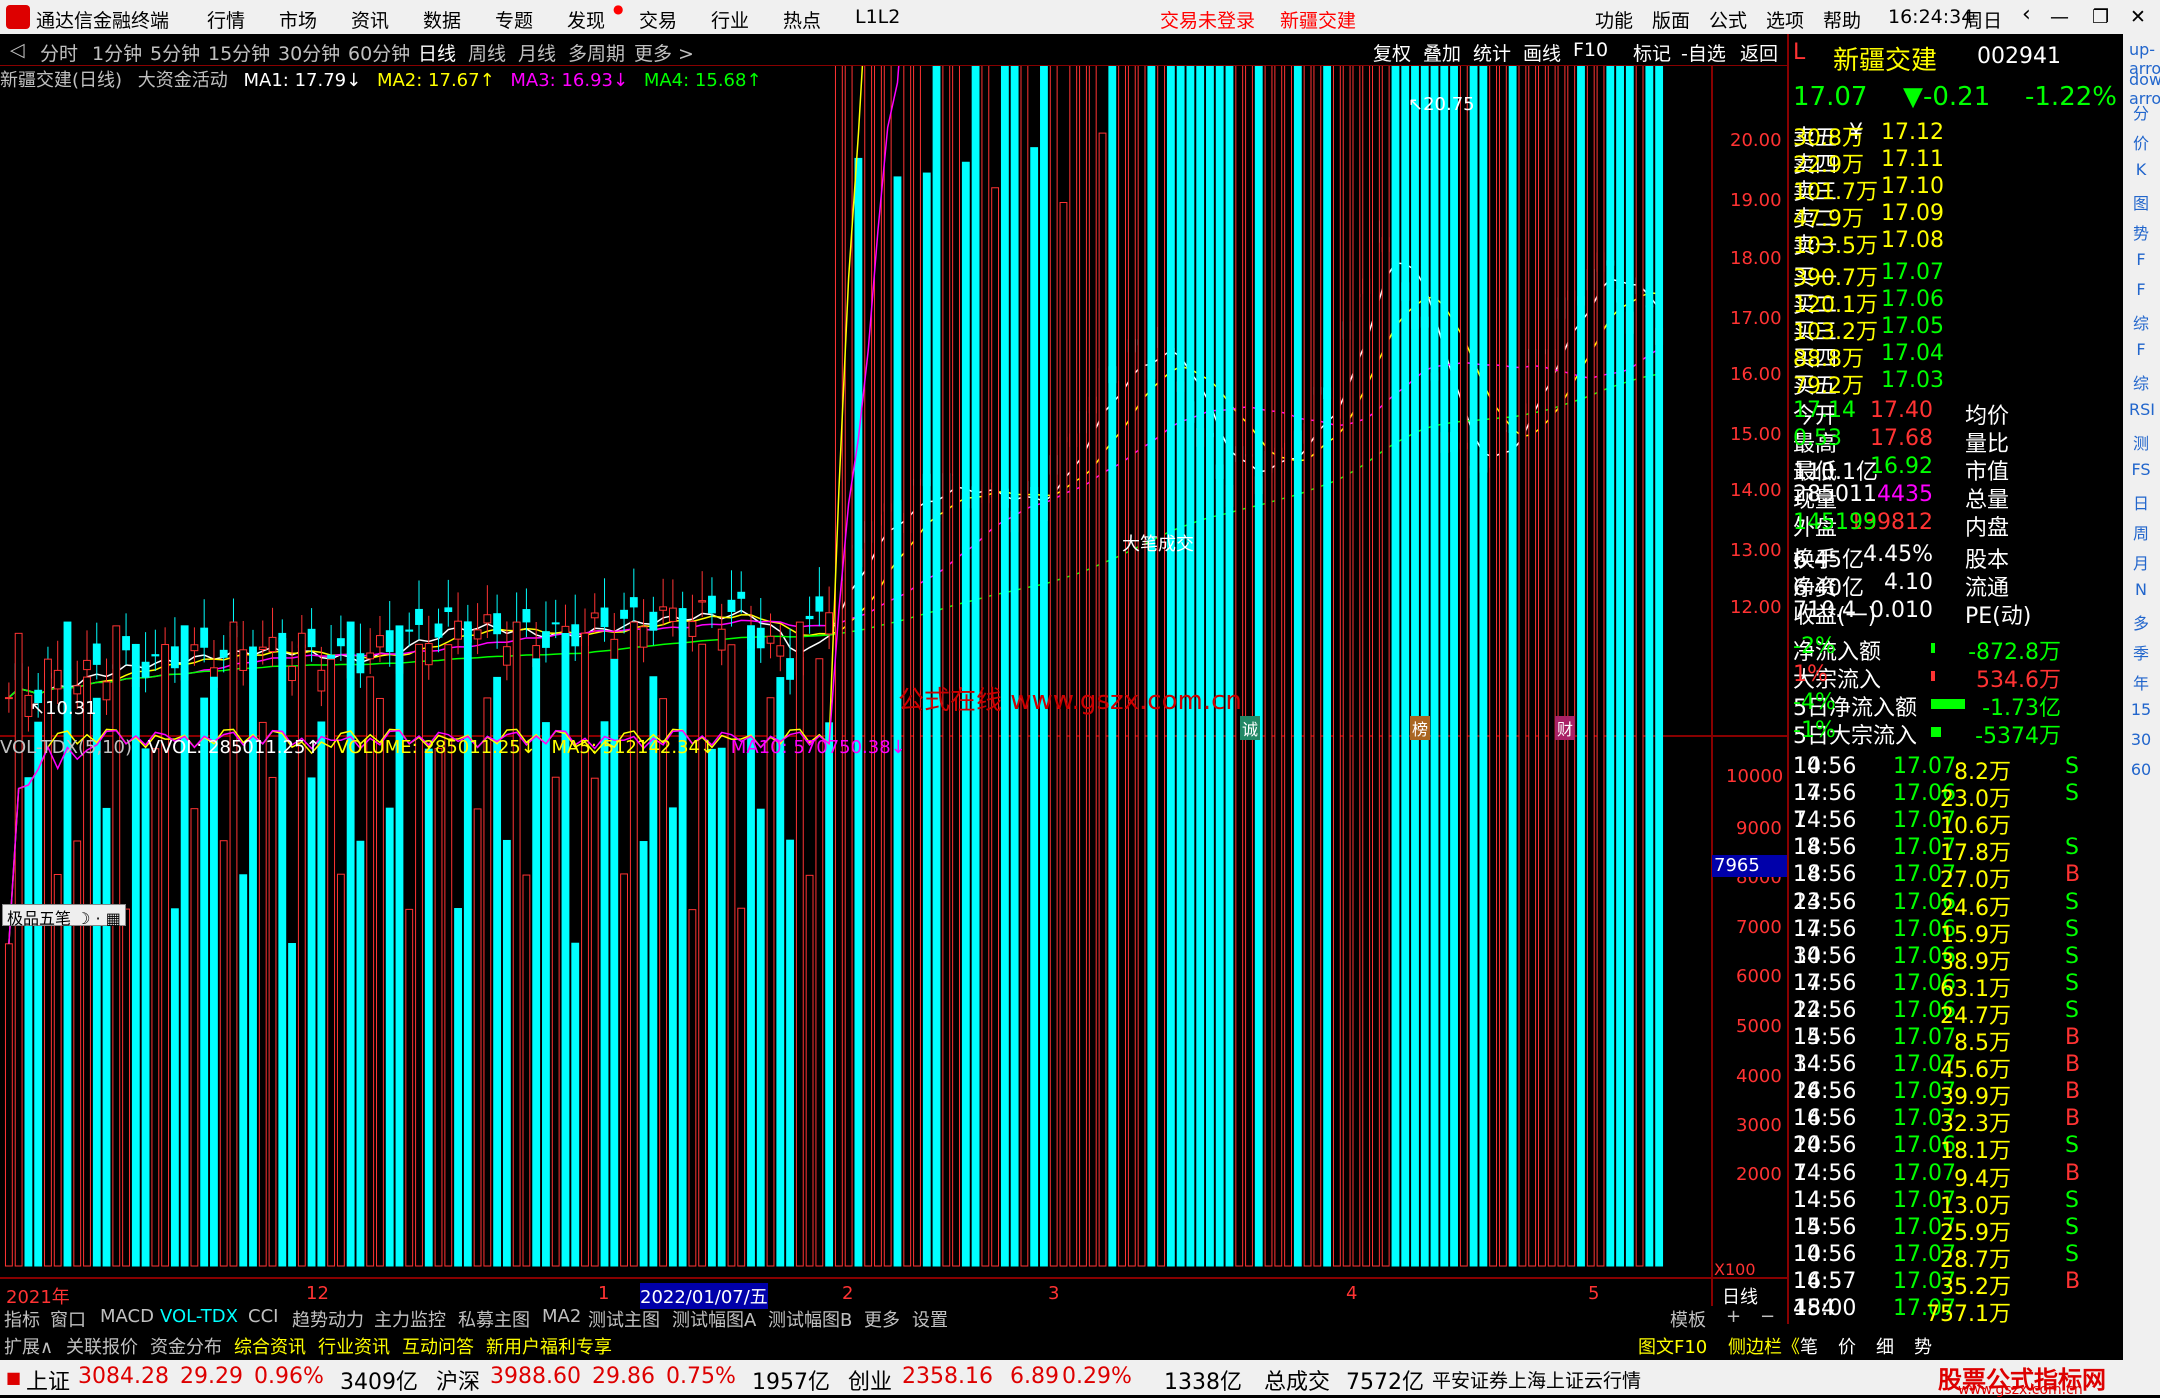 This screenshot has width=2160, height=1398. I want to click on tab-vol-tdx: VOL-TDX, so click(199, 1316).